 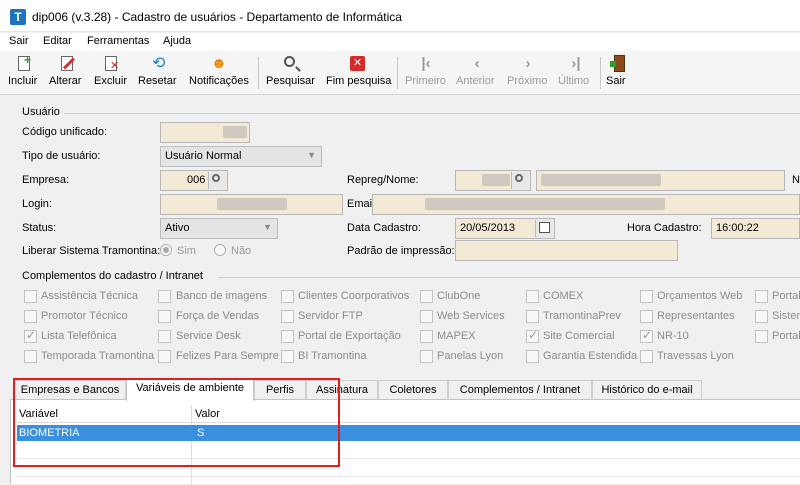 I want to click on tab-empresas-bancos: Empresas e Bancos, so click(x=70, y=390).